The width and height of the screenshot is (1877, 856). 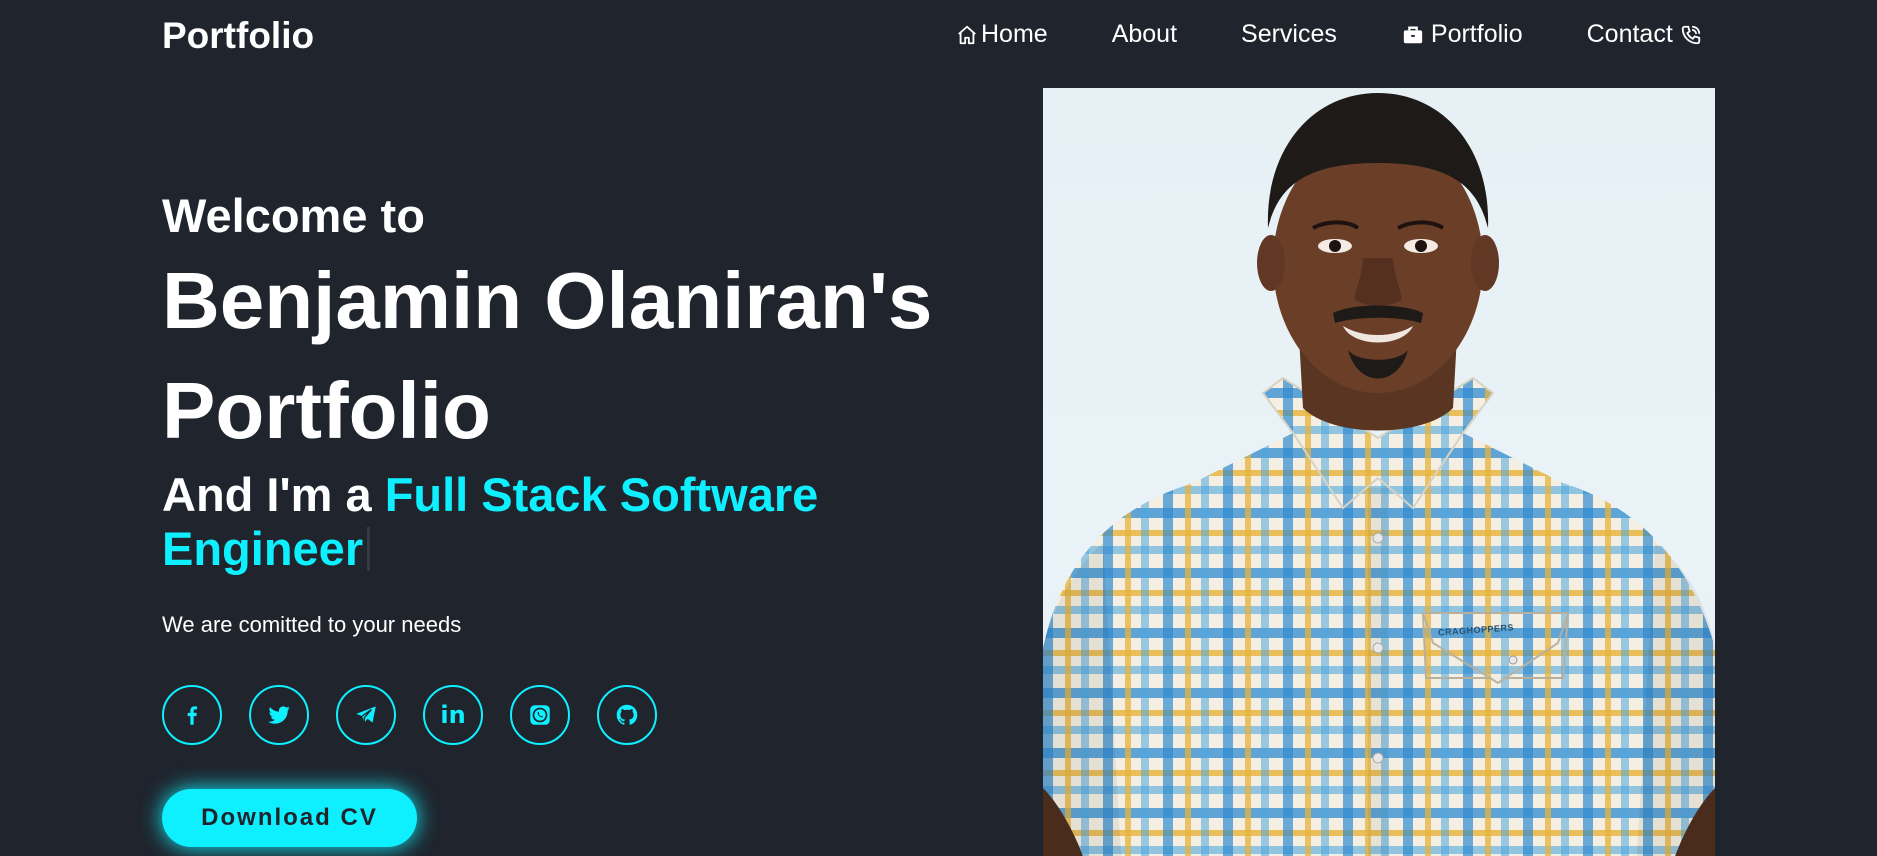 What do you see at coordinates (273, 494) in the screenshot?
I see `role-prefix: And I'm a` at bounding box center [273, 494].